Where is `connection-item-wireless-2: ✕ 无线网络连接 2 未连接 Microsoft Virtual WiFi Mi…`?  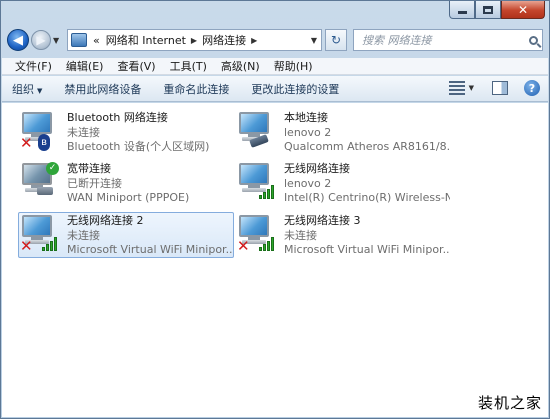 connection-item-wireless-2: ✕ 无线网络连接 2 未连接 Microsoft Virtual WiFi Mi… is located at coordinates (126, 235).